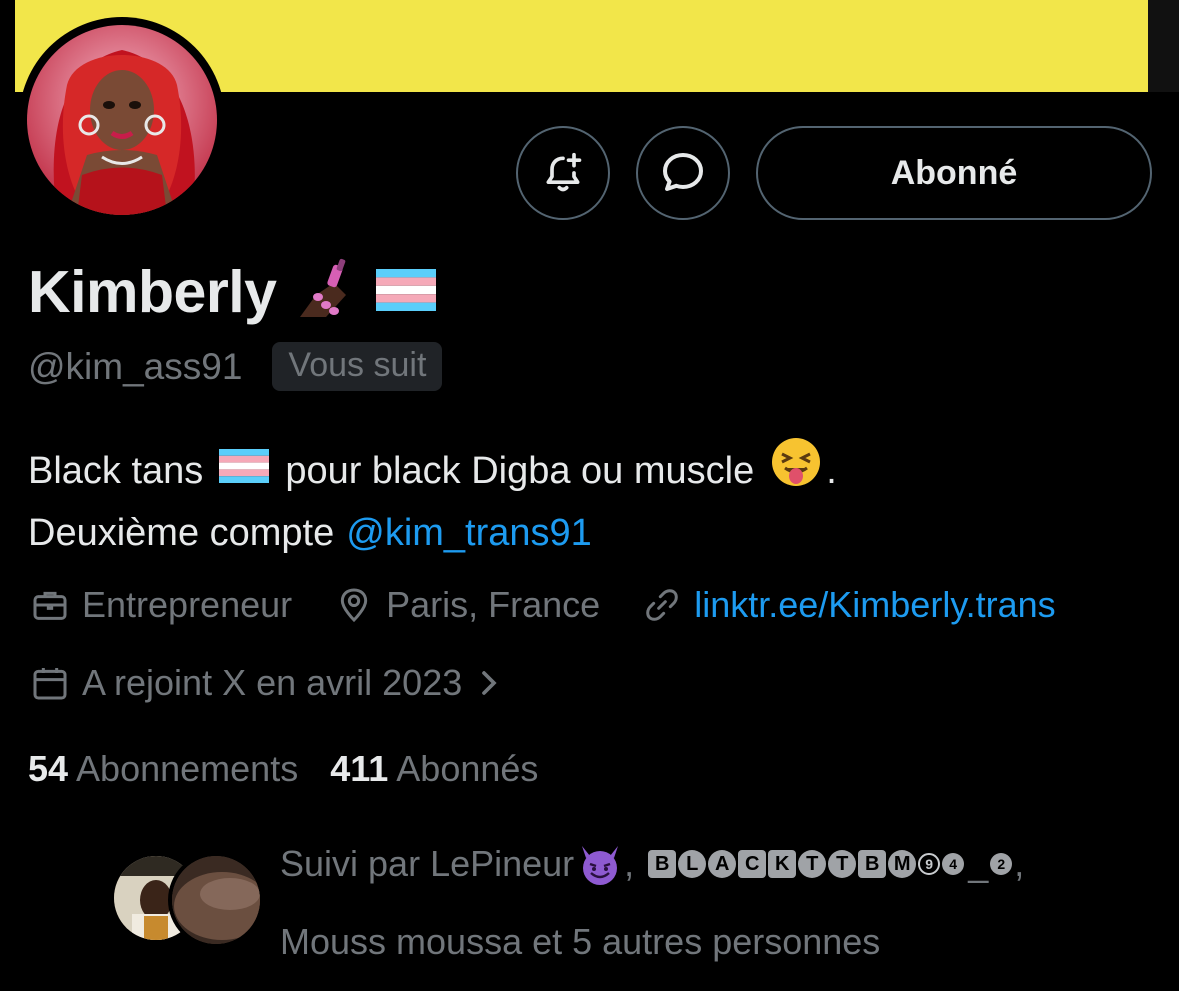 The width and height of the screenshot is (1179, 991). I want to click on follower-name-glyph: K, so click(782, 864).